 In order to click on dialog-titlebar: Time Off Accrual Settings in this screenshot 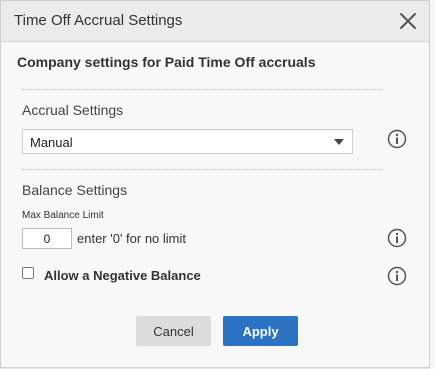, I will do `click(215, 21)`.